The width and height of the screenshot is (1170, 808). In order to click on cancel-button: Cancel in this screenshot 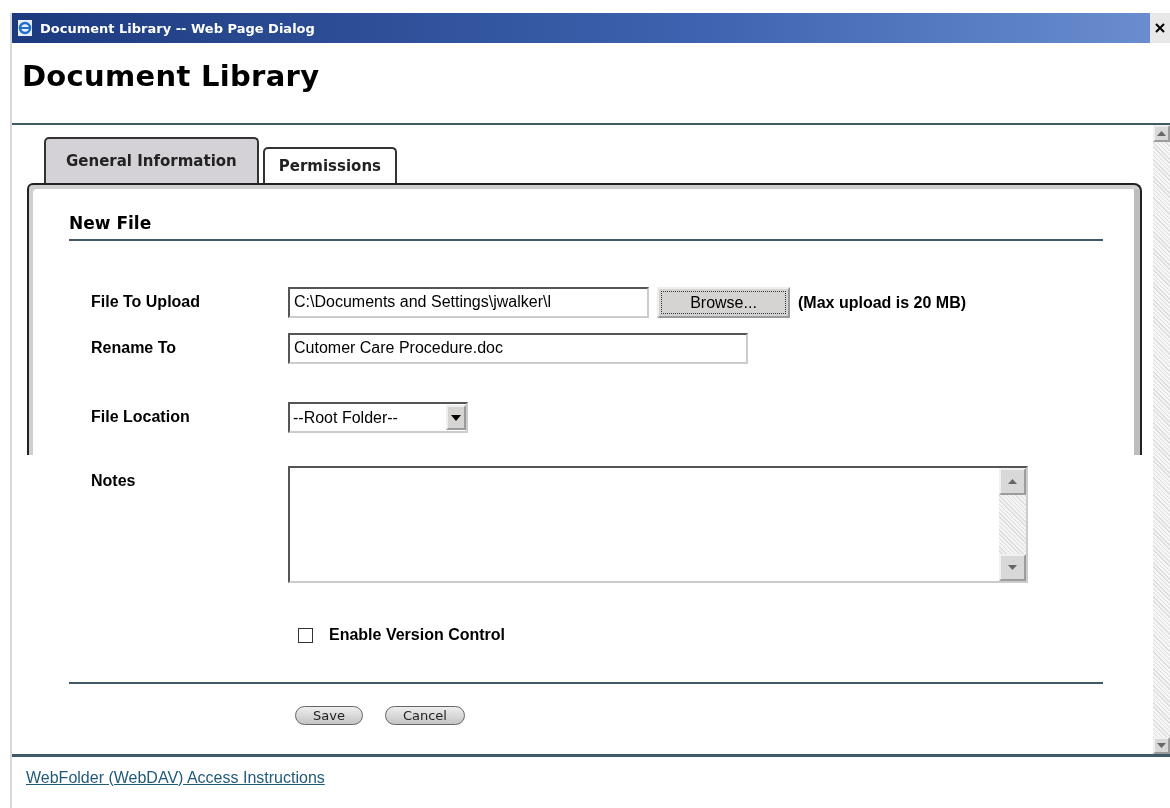, I will do `click(424, 715)`.